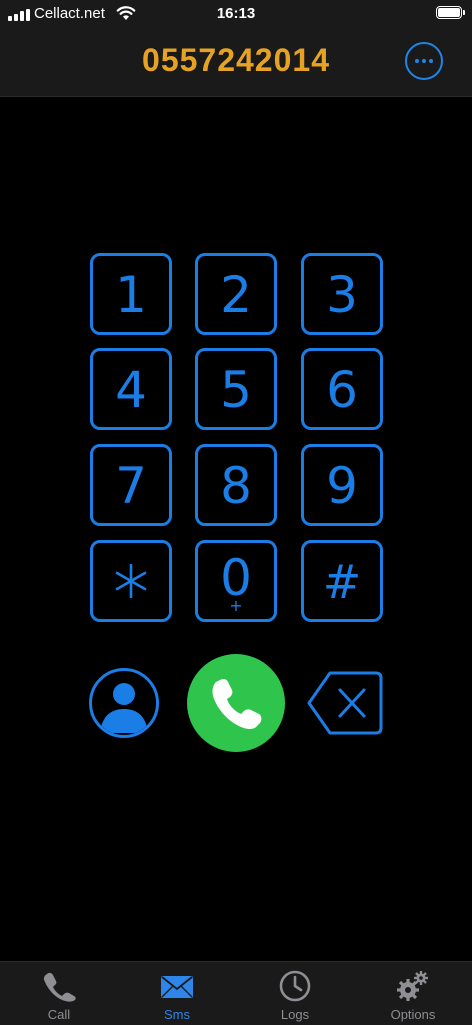 The width and height of the screenshot is (472, 1025). I want to click on key-2: 2, so click(236, 294).